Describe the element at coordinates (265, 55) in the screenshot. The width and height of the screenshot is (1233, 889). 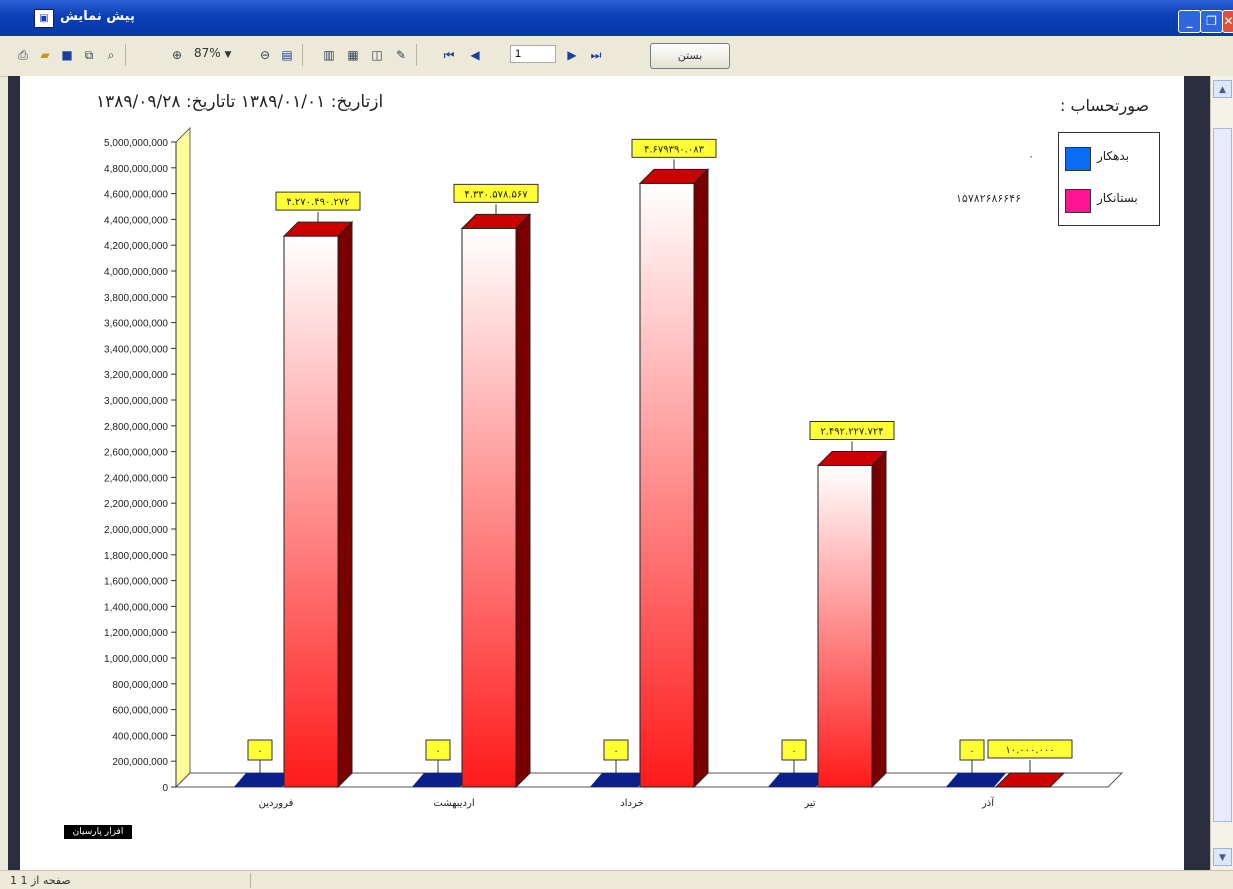
I see `zoom-out-icon: ⊖` at that location.